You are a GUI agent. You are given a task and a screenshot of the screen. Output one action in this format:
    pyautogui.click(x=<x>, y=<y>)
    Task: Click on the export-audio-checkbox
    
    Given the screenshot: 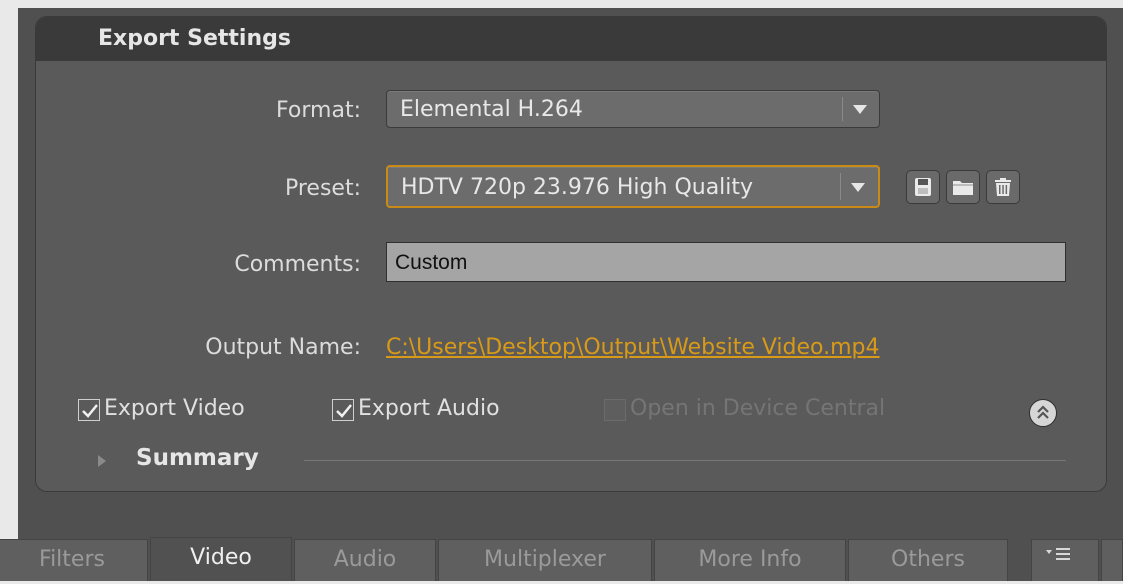 What is the action you would take?
    pyautogui.click(x=343, y=410)
    